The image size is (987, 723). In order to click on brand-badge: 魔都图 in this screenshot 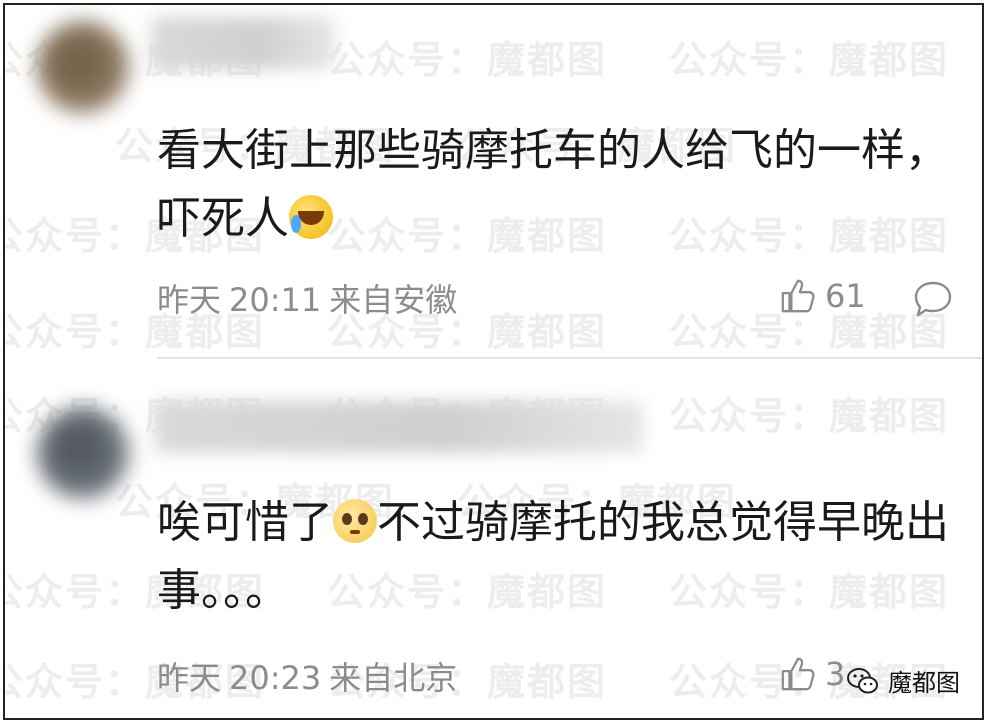, I will do `click(903, 680)`.